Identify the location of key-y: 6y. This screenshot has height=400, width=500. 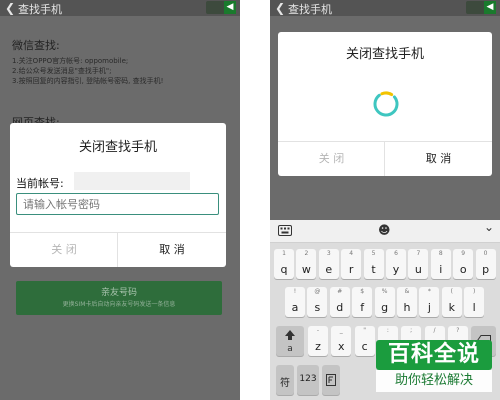
(396, 264).